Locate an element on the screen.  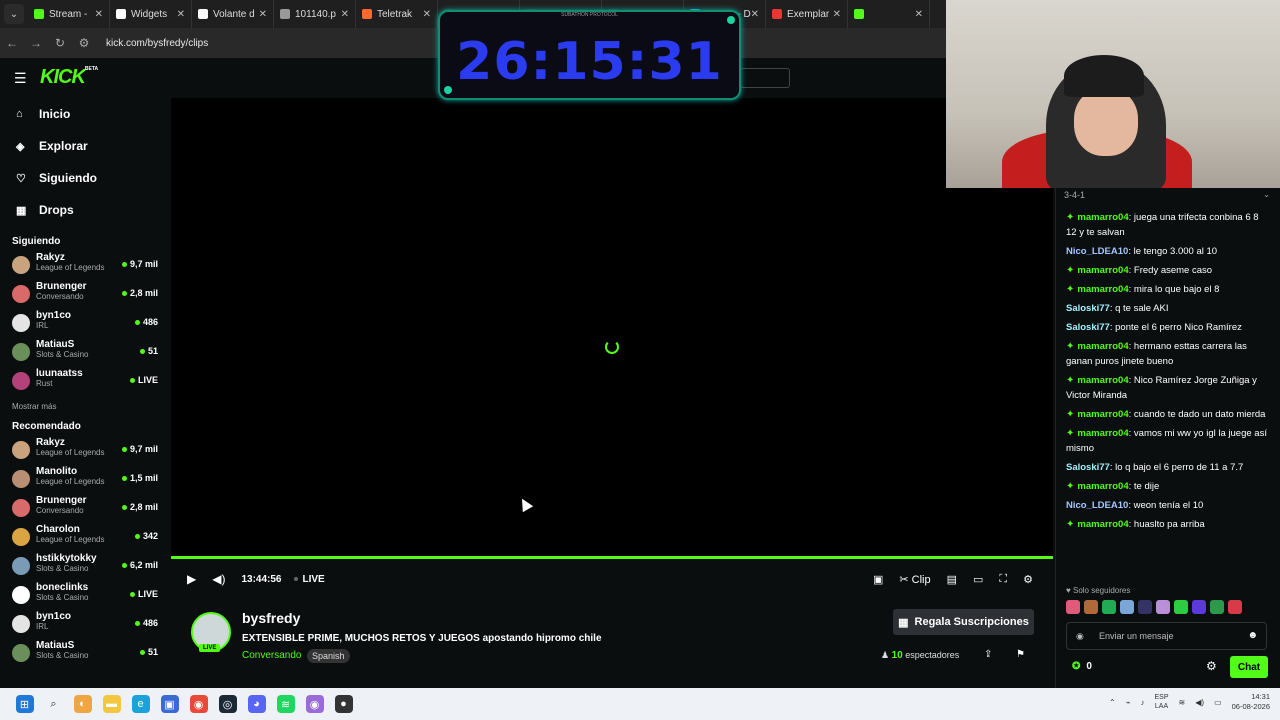
microphone-icon: ♪ is located at coordinates (1143, 702).